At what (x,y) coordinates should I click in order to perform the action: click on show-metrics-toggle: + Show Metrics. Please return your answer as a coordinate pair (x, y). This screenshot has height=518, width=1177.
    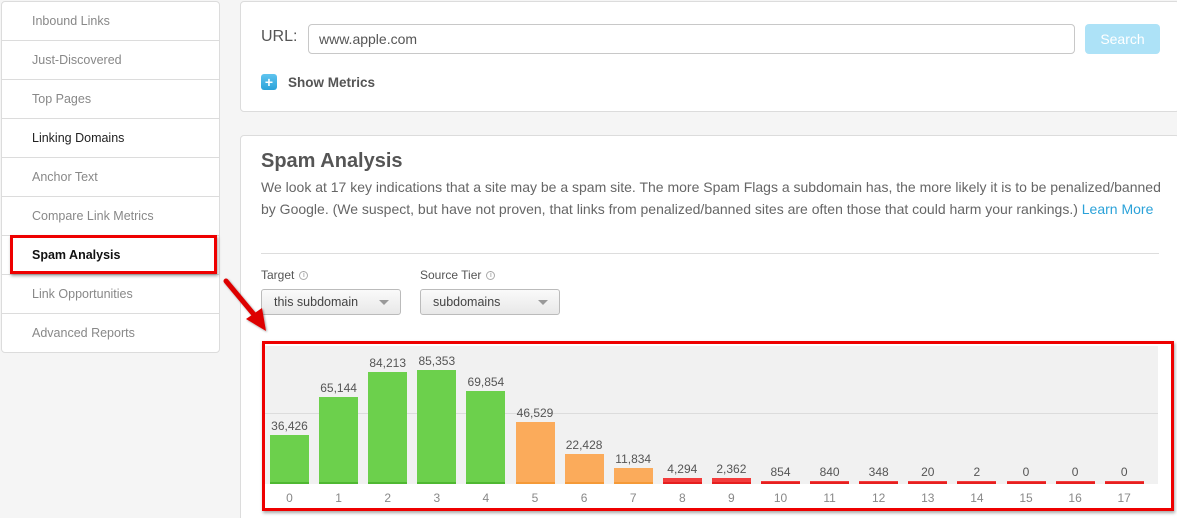
    Looking at the image, I should click on (318, 82).